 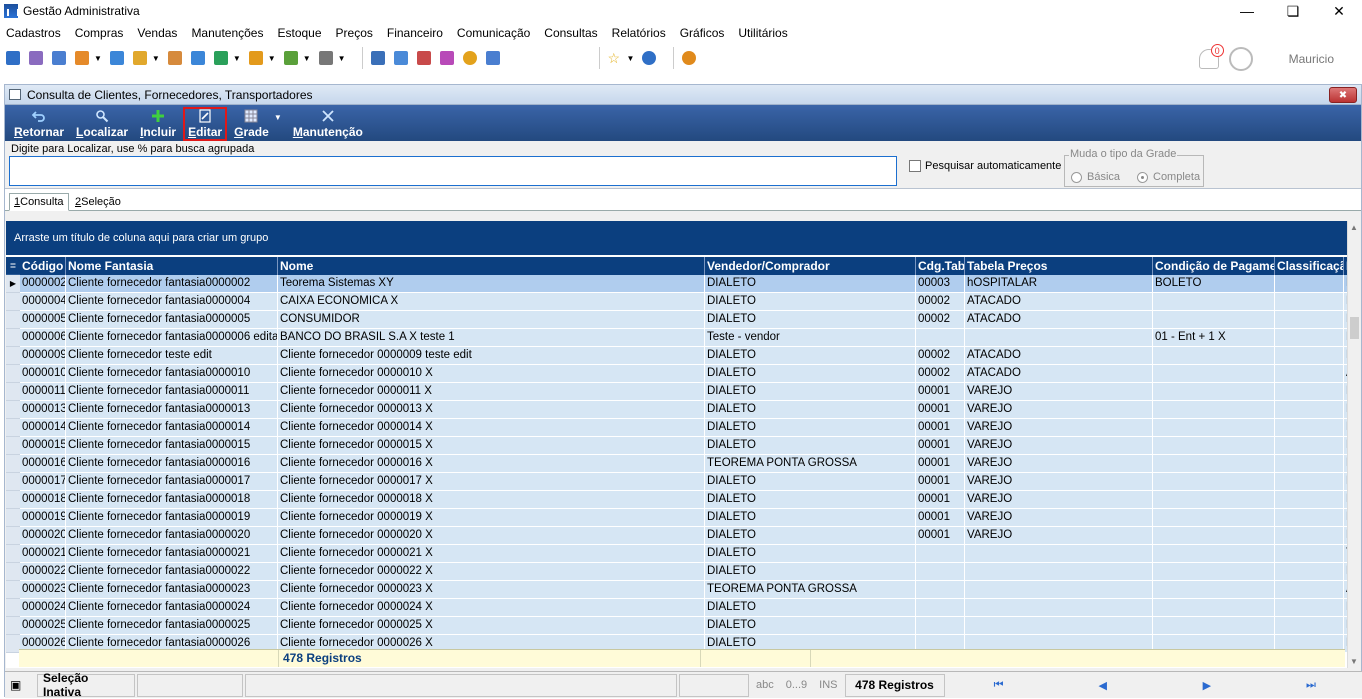 I want to click on power-icon, so click(x=689, y=58).